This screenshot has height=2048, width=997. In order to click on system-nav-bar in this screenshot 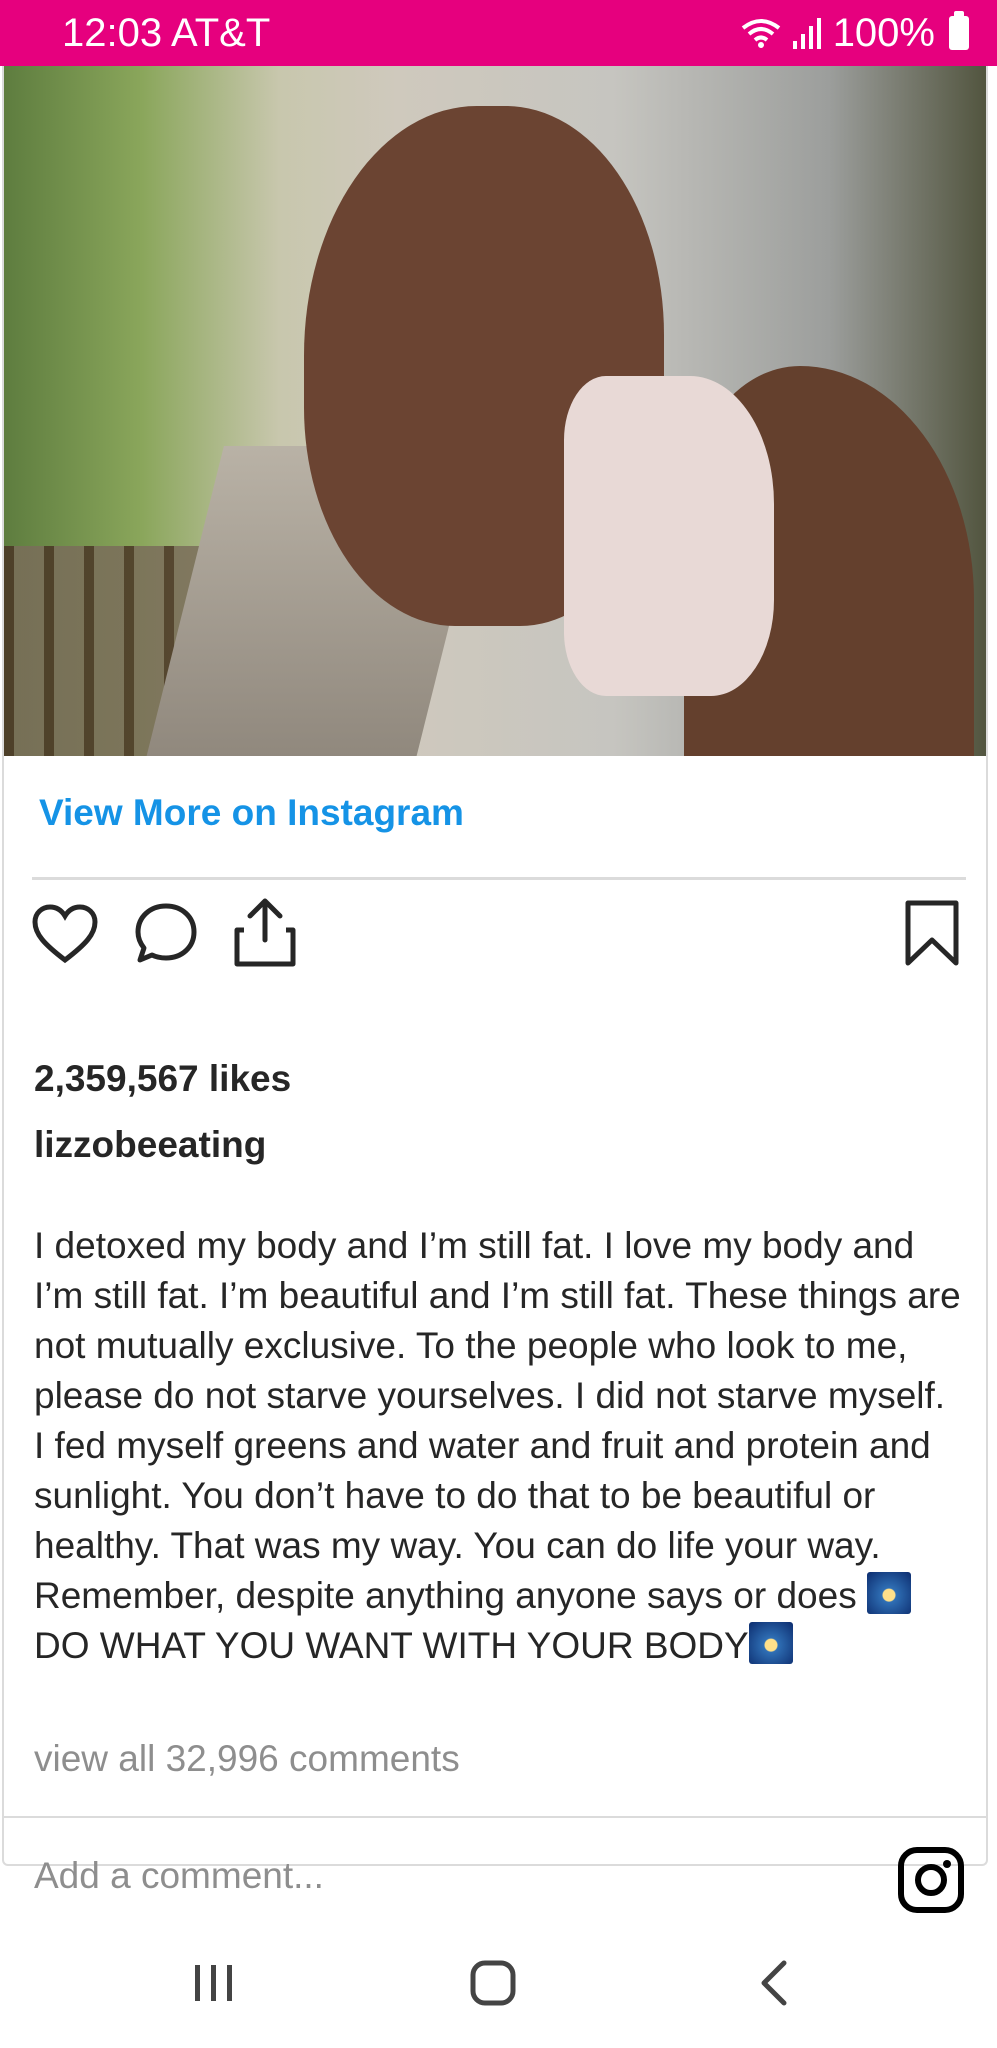, I will do `click(498, 1989)`.